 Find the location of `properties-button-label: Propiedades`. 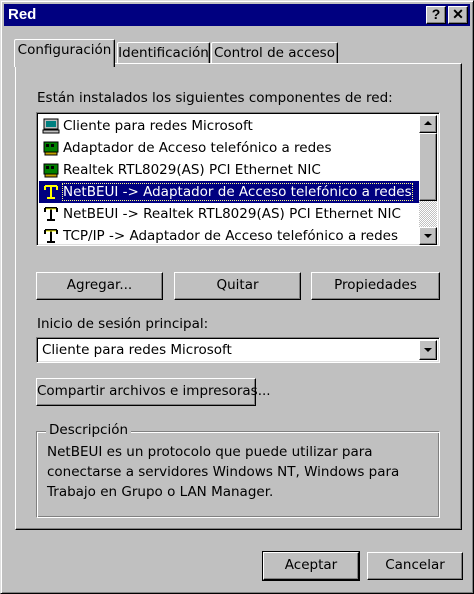

properties-button-label: Propiedades is located at coordinates (375, 285).